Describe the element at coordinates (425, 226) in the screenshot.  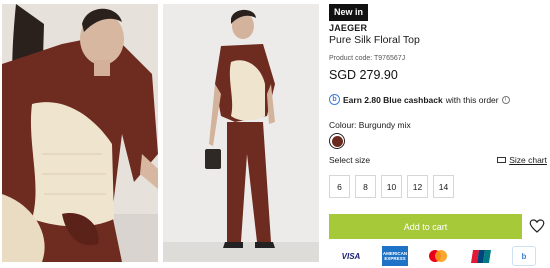
I see `add-to-cart-button: Add to cart` at that location.